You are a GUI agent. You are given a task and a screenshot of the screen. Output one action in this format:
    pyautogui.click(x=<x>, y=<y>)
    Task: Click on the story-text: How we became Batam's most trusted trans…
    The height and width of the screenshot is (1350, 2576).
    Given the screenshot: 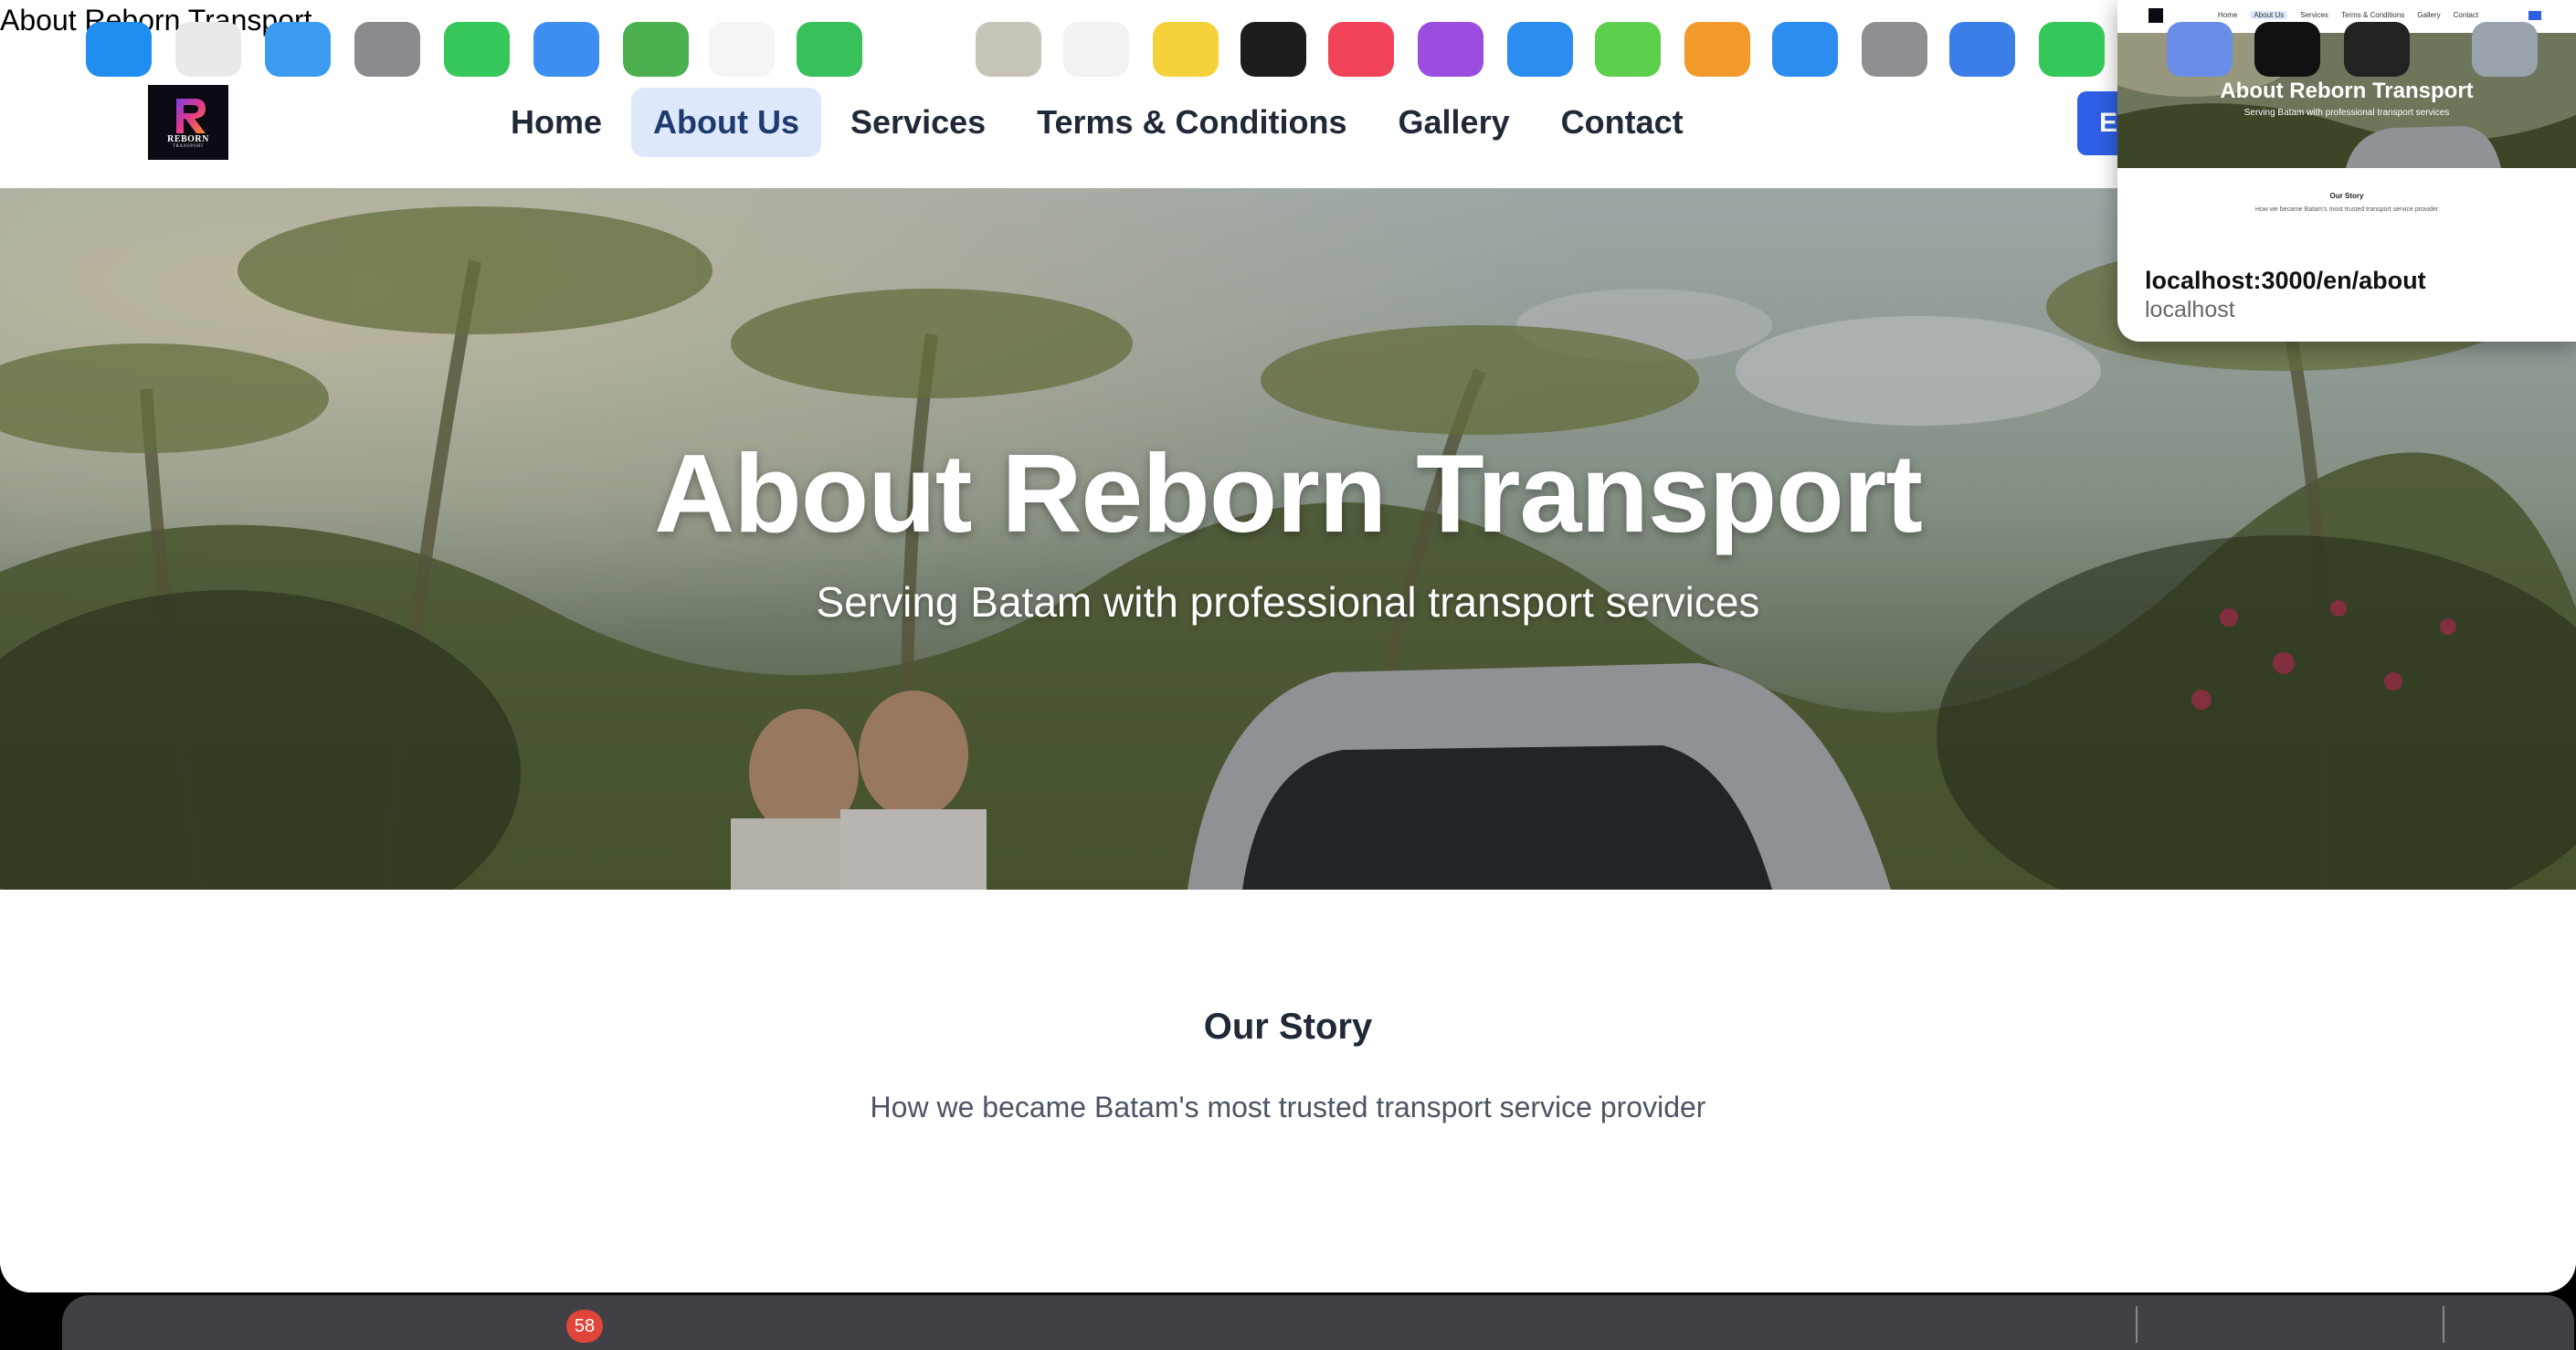 What is the action you would take?
    pyautogui.click(x=1288, y=1107)
    